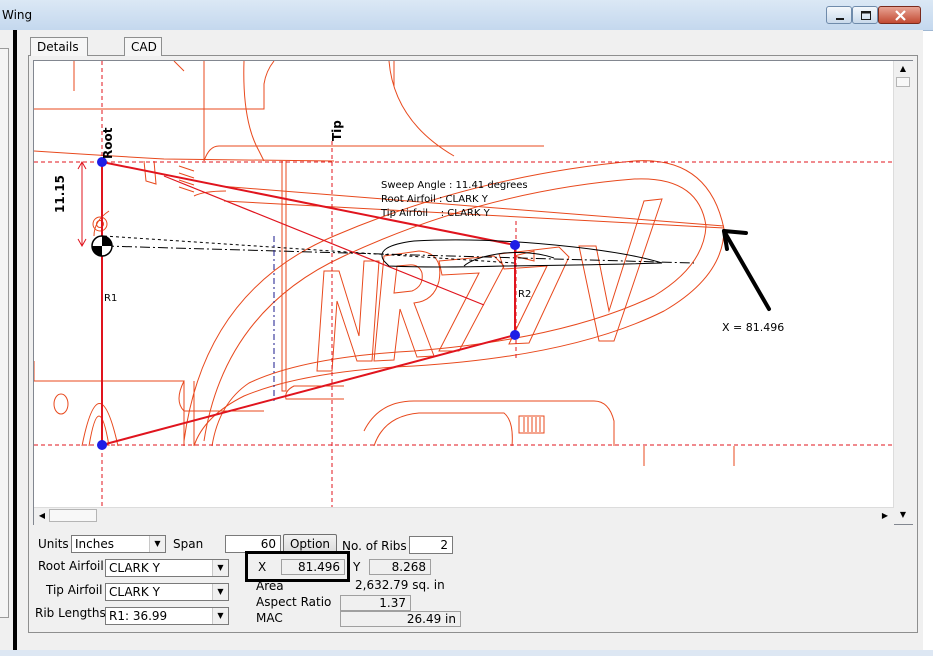 The image size is (933, 656). What do you see at coordinates (466, 653) in the screenshot?
I see `window-bottom-edge` at bounding box center [466, 653].